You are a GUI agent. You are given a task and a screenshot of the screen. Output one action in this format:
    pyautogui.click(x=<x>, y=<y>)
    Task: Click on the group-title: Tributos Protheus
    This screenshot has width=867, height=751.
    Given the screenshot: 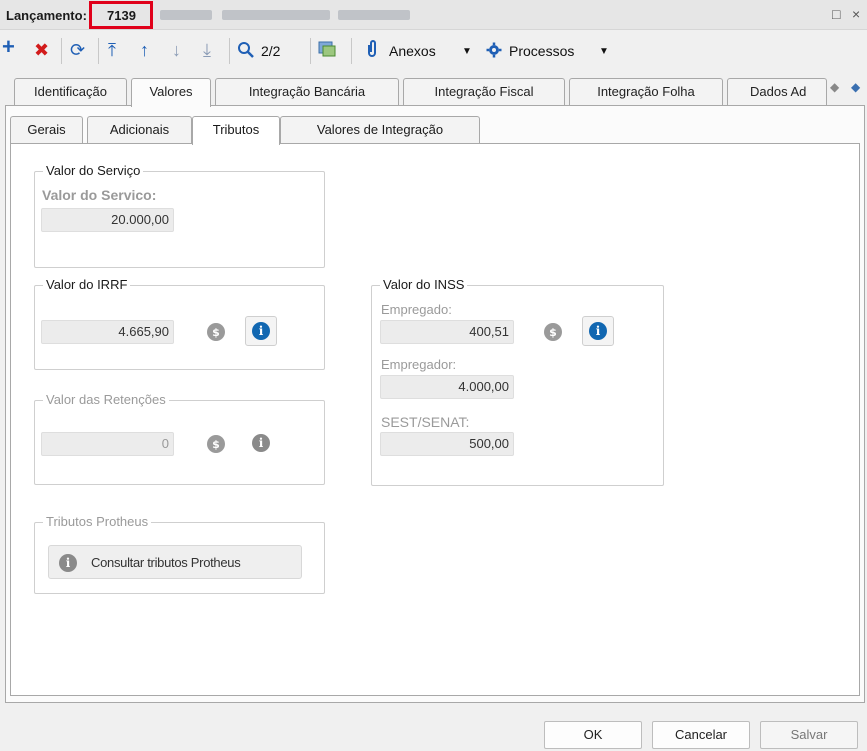 What is the action you would take?
    pyautogui.click(x=97, y=522)
    